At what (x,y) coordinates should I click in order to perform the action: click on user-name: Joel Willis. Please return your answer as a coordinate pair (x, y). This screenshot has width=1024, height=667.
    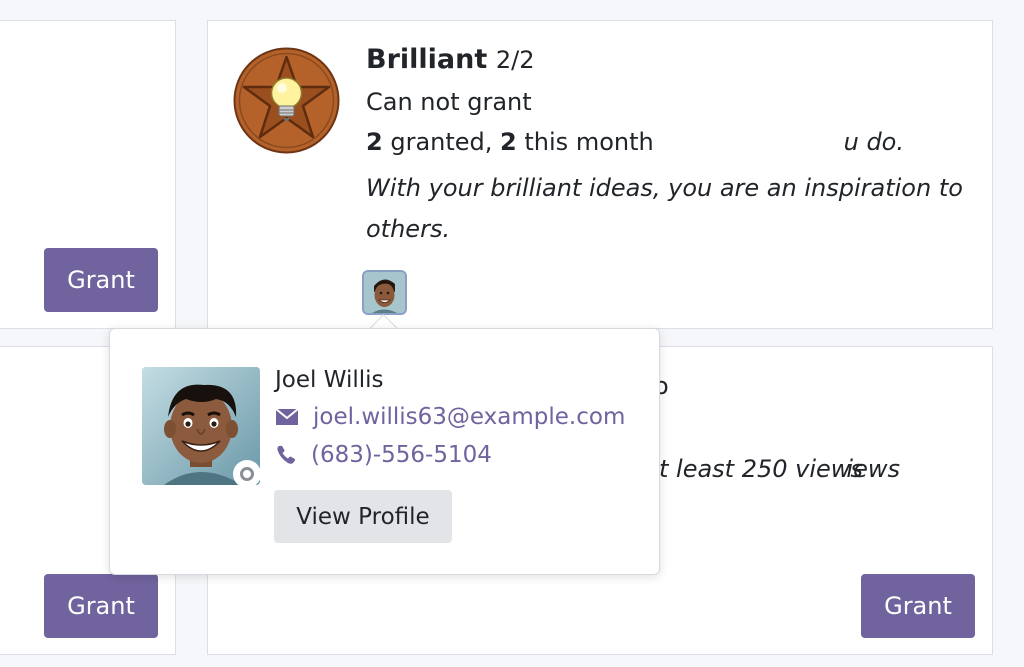
    Looking at the image, I should click on (329, 380).